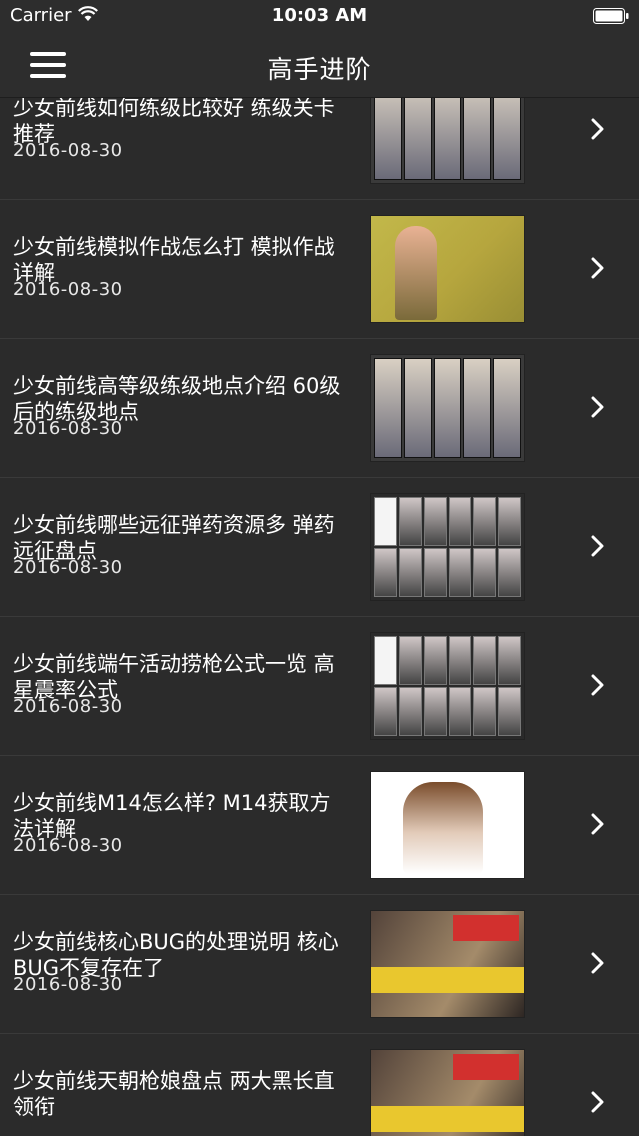  I want to click on article-row: 少女前线M14怎么样? M14获取方法详解 2016-08-30, so click(319, 825).